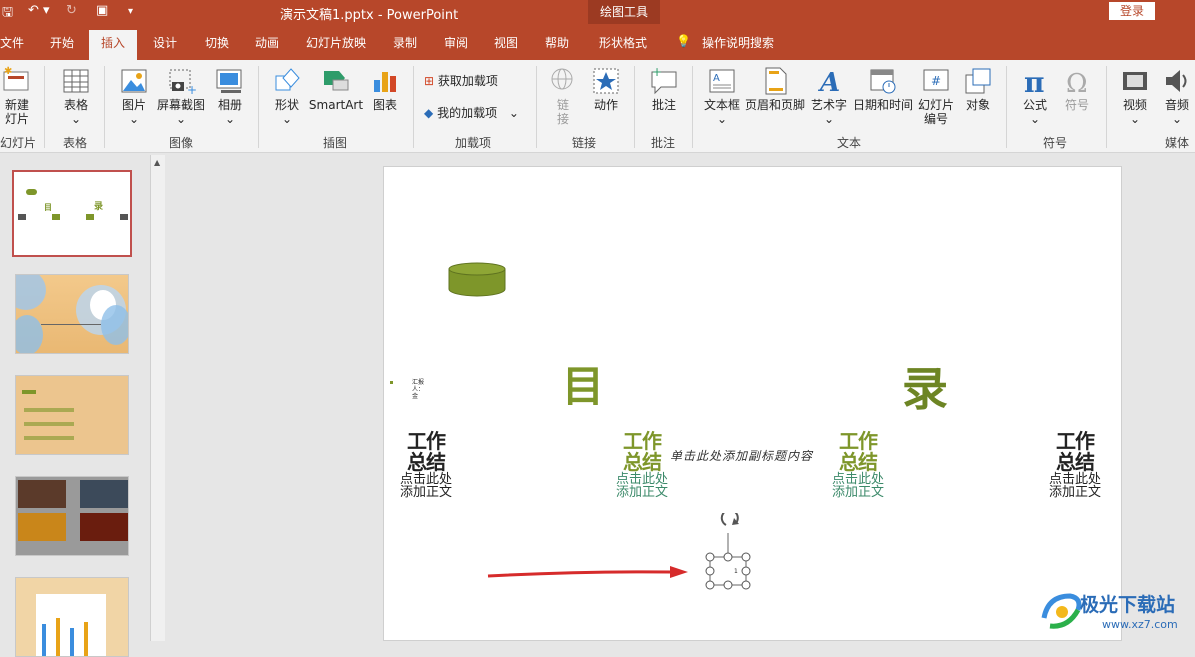 The image size is (1195, 657). Describe the element at coordinates (461, 80) in the screenshot. I see `get-addins-button: ⊞ 获取加载项` at that location.